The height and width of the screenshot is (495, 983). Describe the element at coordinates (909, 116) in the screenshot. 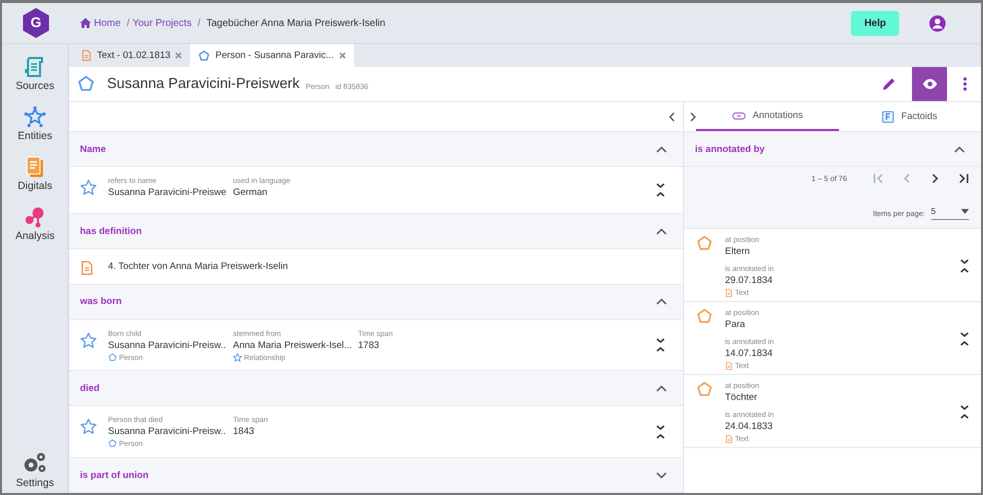

I see `panel-tab: Factoids` at that location.